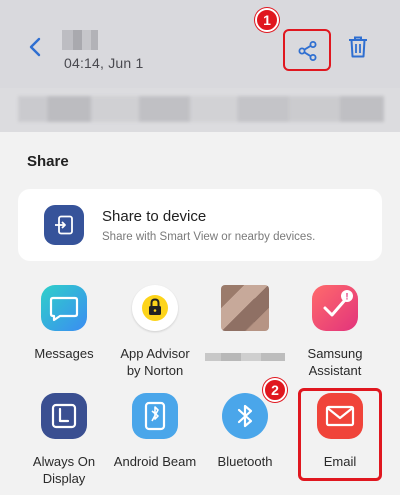 The image size is (400, 495). I want to click on app-norton: App Advisor by Norton, so click(155, 332).